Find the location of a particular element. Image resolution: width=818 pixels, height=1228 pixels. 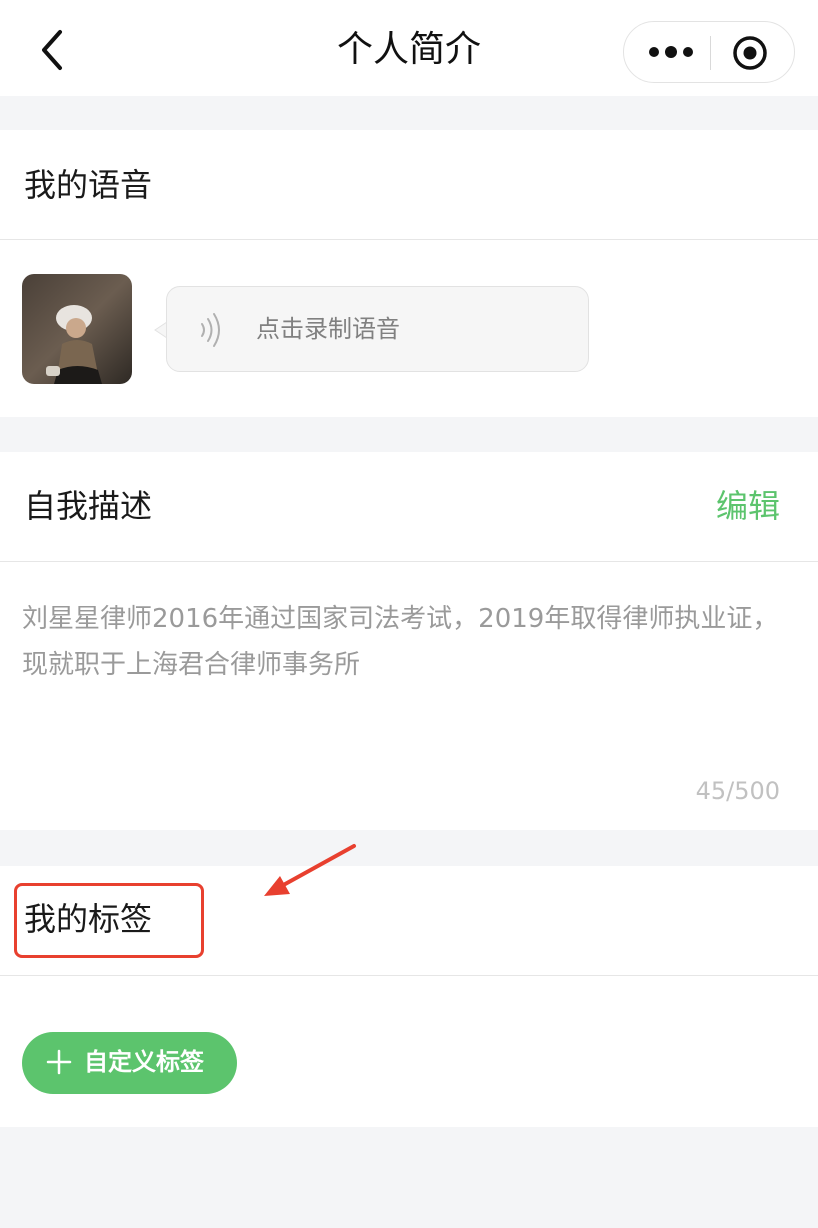

mini-program-capsule is located at coordinates (709, 52).